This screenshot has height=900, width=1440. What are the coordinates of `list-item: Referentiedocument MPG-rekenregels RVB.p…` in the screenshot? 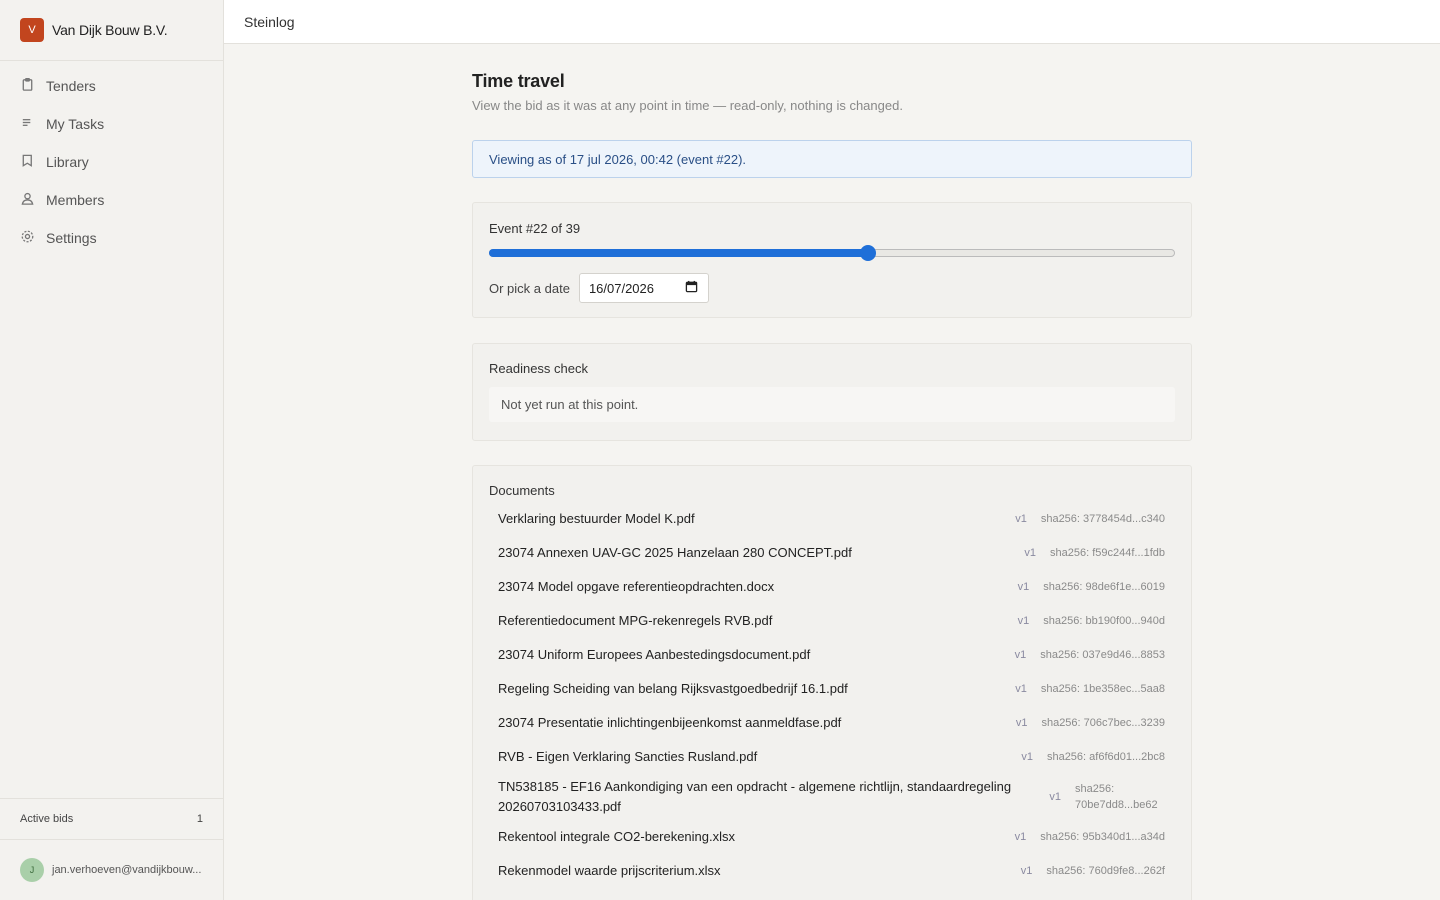 It's located at (832, 621).